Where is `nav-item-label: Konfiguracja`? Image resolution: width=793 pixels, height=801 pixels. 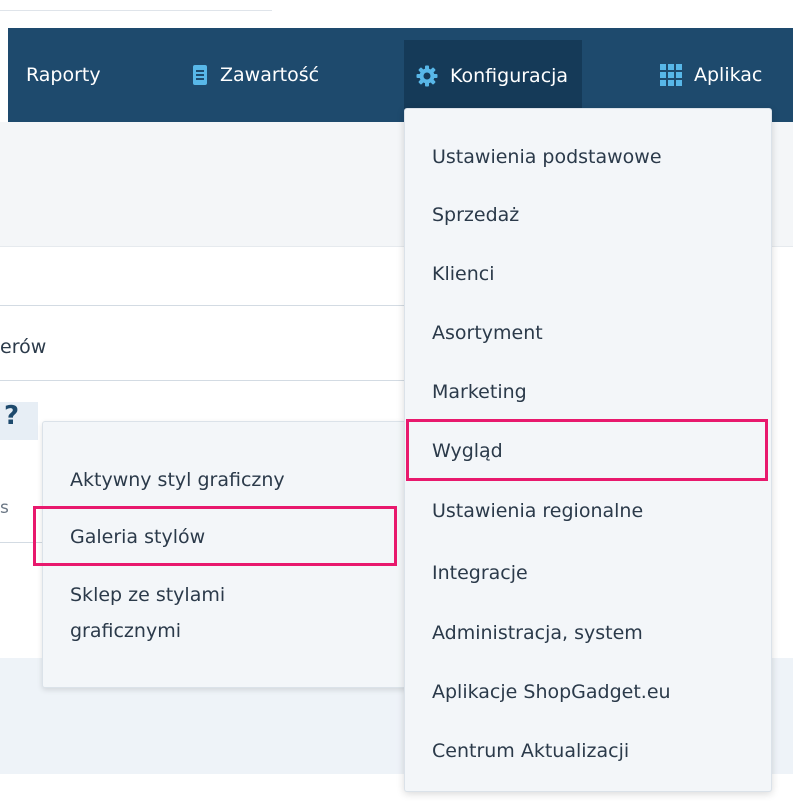
nav-item-label: Konfiguracja is located at coordinates (509, 76).